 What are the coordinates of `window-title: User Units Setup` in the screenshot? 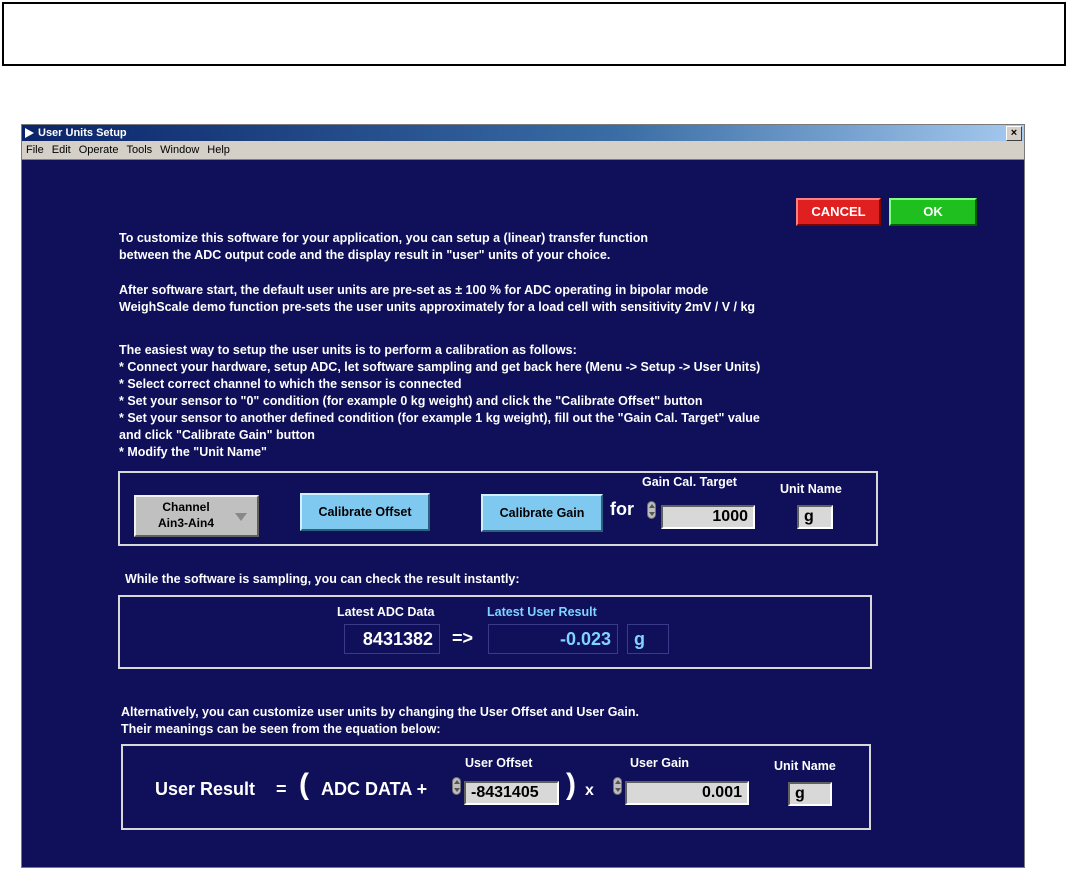 It's located at (82, 133).